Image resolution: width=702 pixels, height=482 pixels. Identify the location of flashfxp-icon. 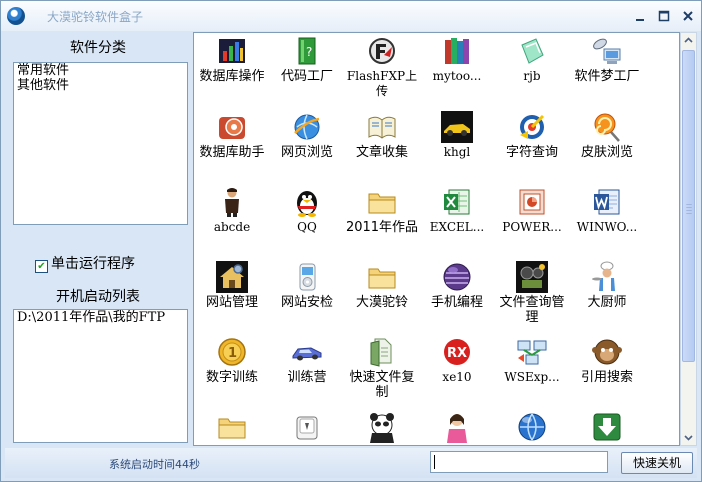
(382, 51).